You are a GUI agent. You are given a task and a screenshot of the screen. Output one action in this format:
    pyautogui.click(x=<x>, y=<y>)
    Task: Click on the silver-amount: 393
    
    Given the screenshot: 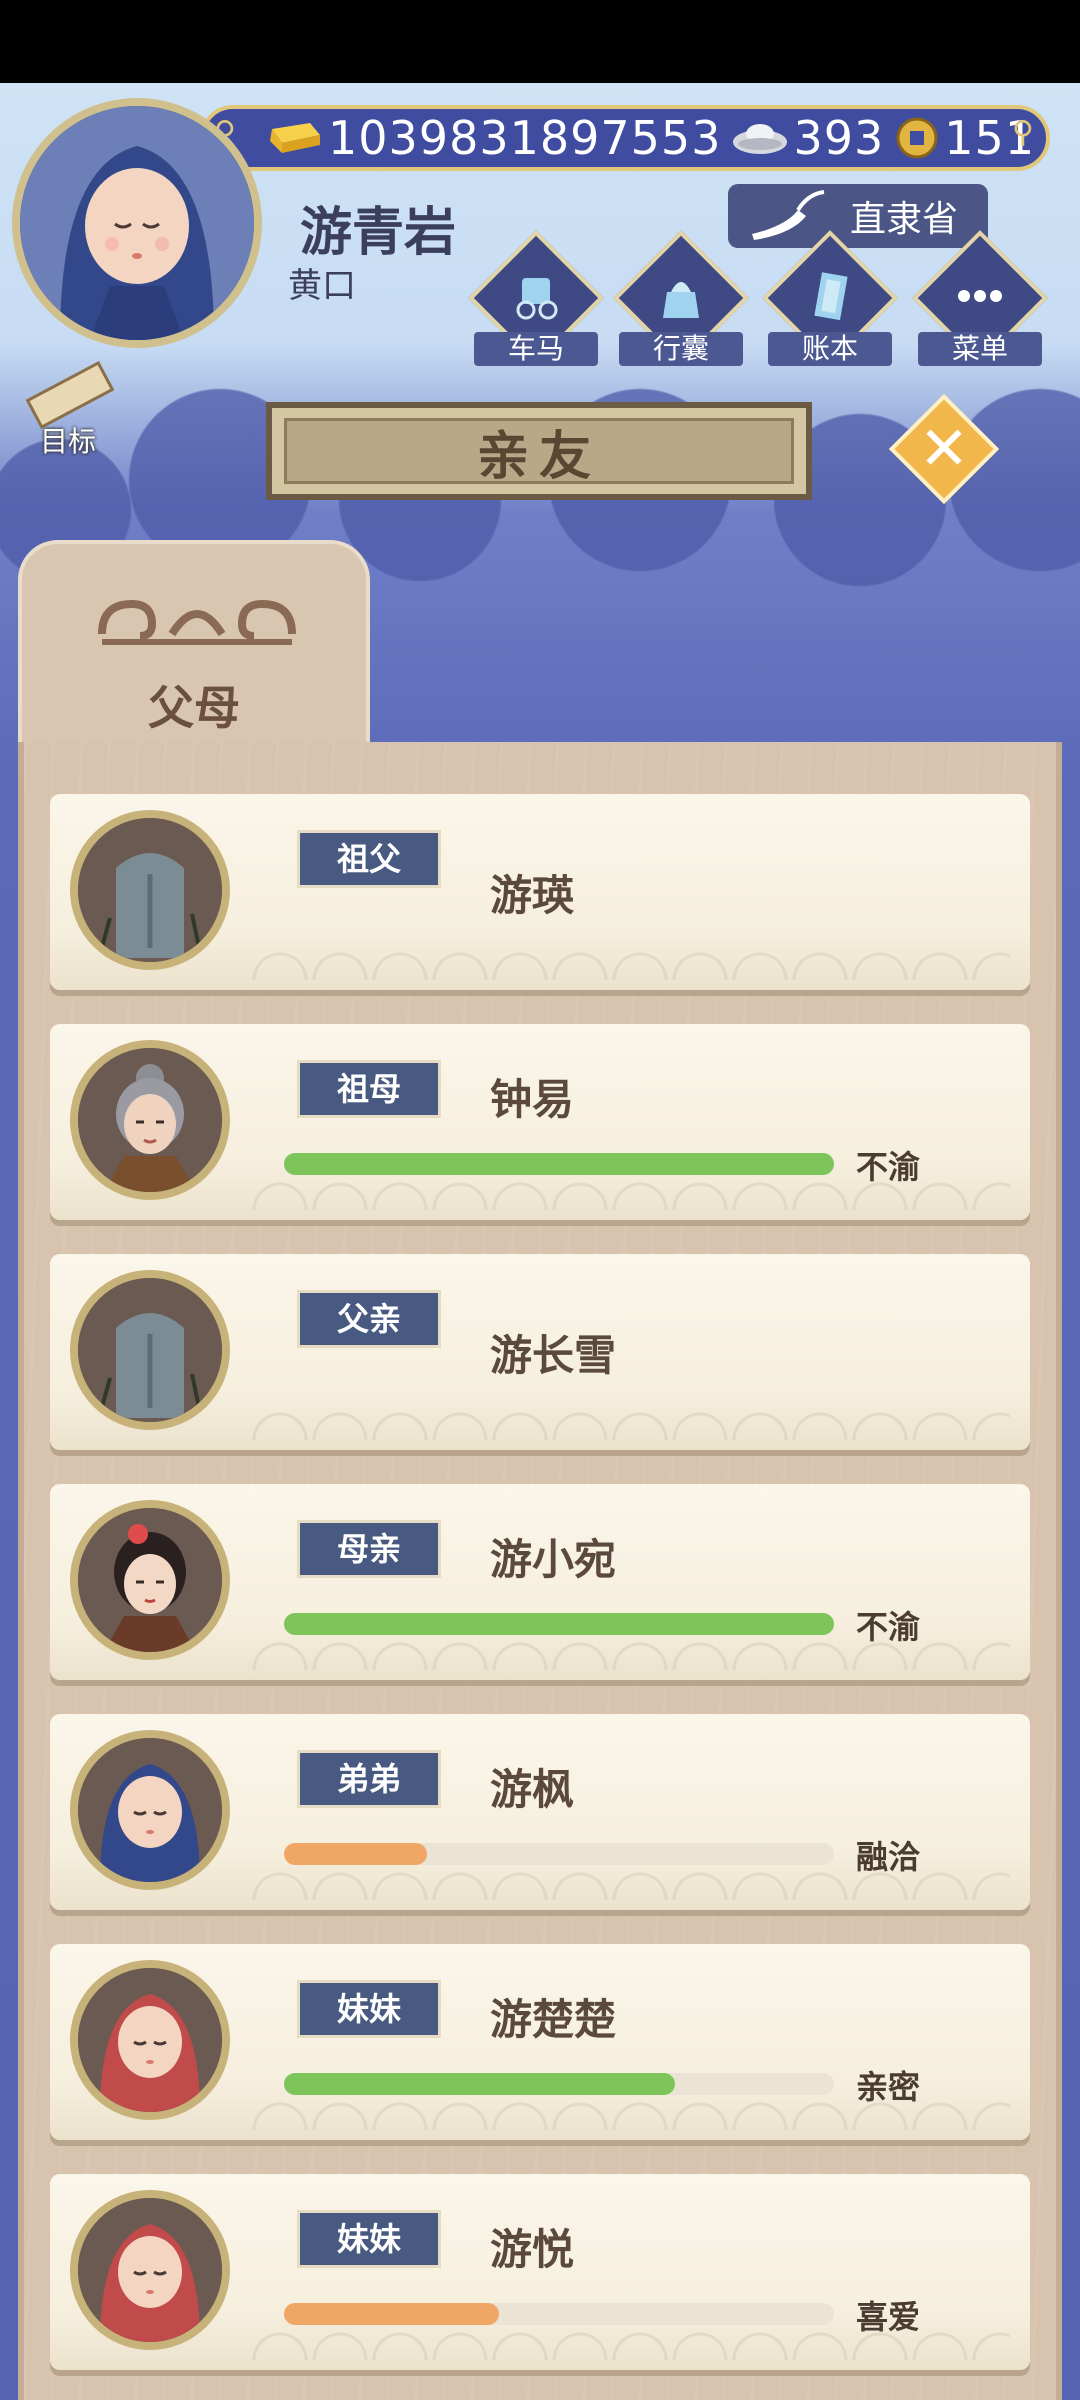 What is the action you would take?
    pyautogui.click(x=839, y=138)
    